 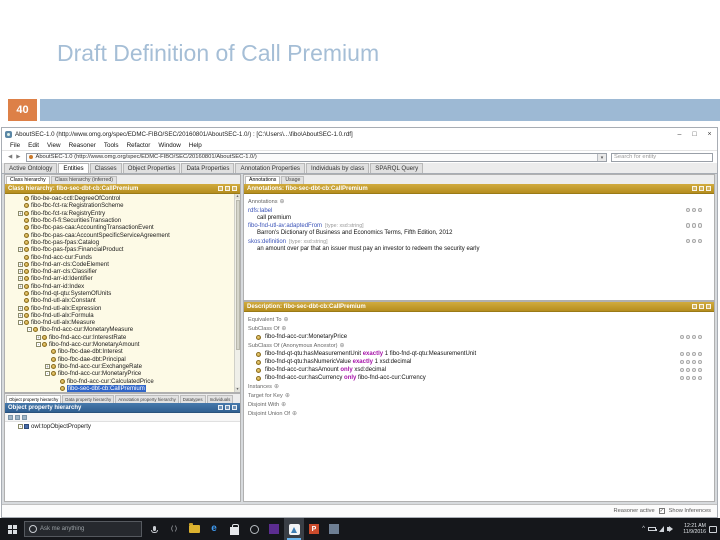 What do you see at coordinates (662, 157) in the screenshot?
I see `search-input` at bounding box center [662, 157].